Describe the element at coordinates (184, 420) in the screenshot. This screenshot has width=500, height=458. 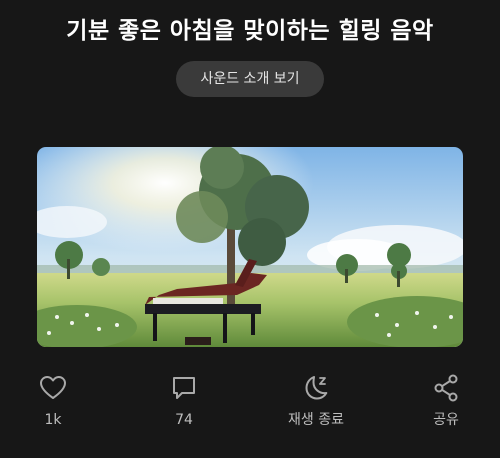
I see `comment-count: 74` at that location.